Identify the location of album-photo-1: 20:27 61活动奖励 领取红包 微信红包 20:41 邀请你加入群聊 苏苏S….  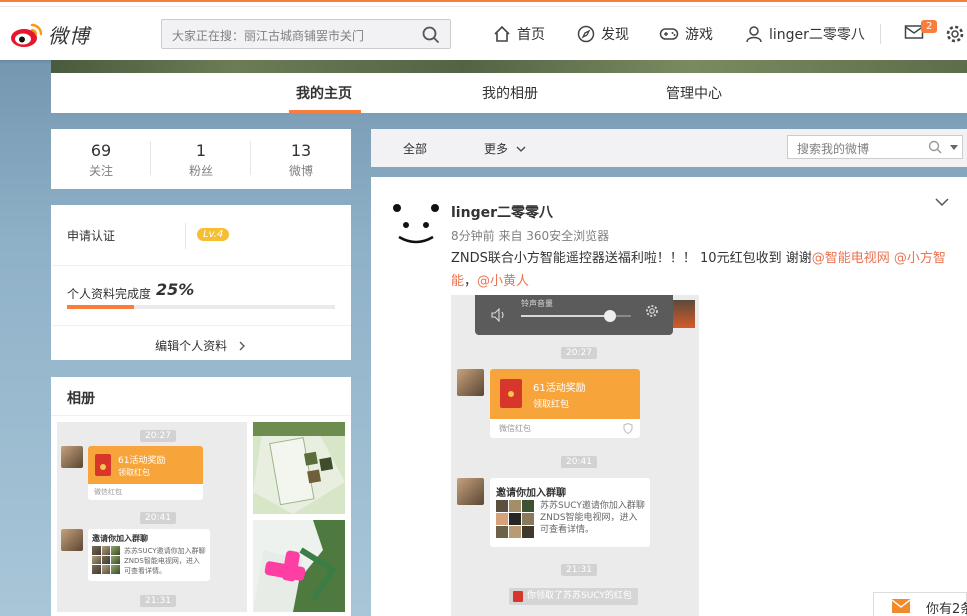
(152, 517).